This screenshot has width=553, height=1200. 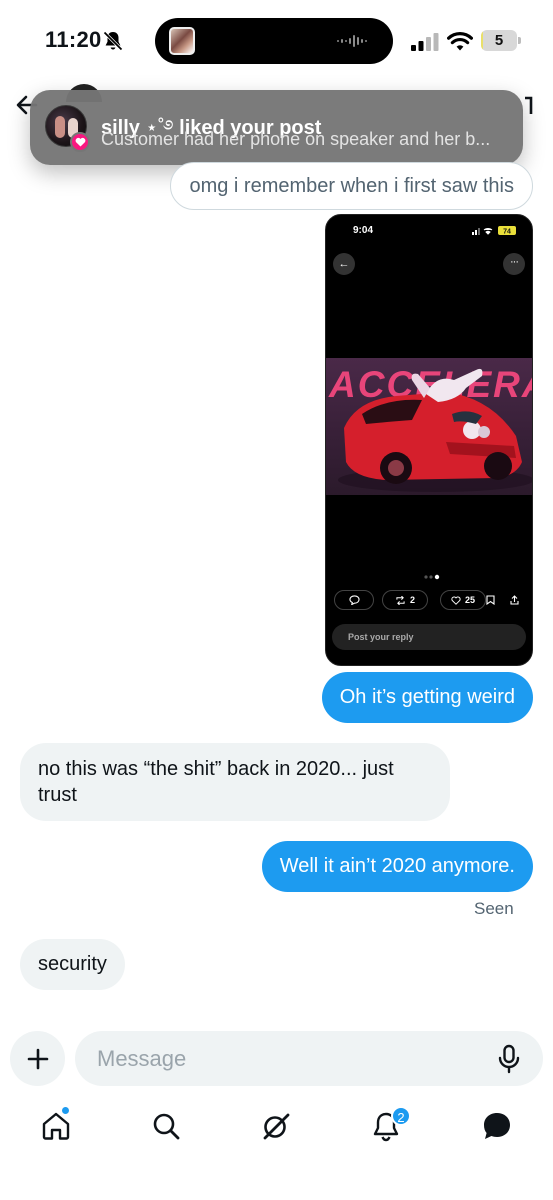 I want to click on notifications-badge: 2, so click(x=401, y=1116).